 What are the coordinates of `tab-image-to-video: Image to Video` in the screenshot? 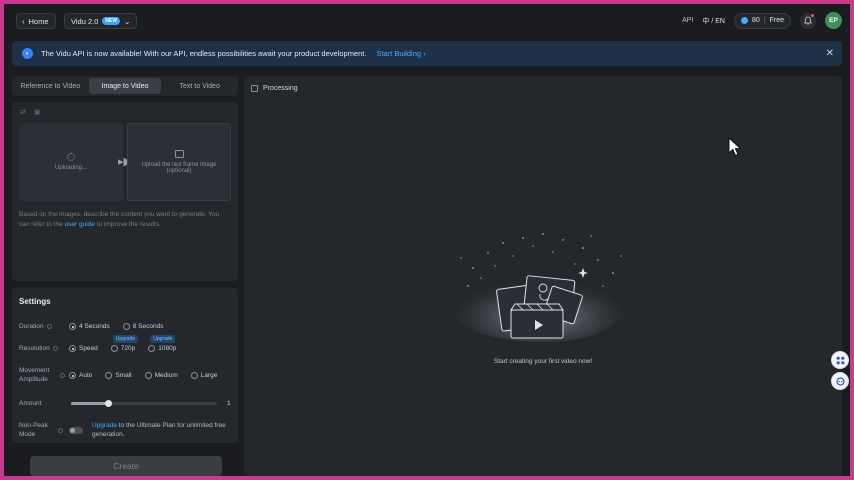 It's located at (125, 86).